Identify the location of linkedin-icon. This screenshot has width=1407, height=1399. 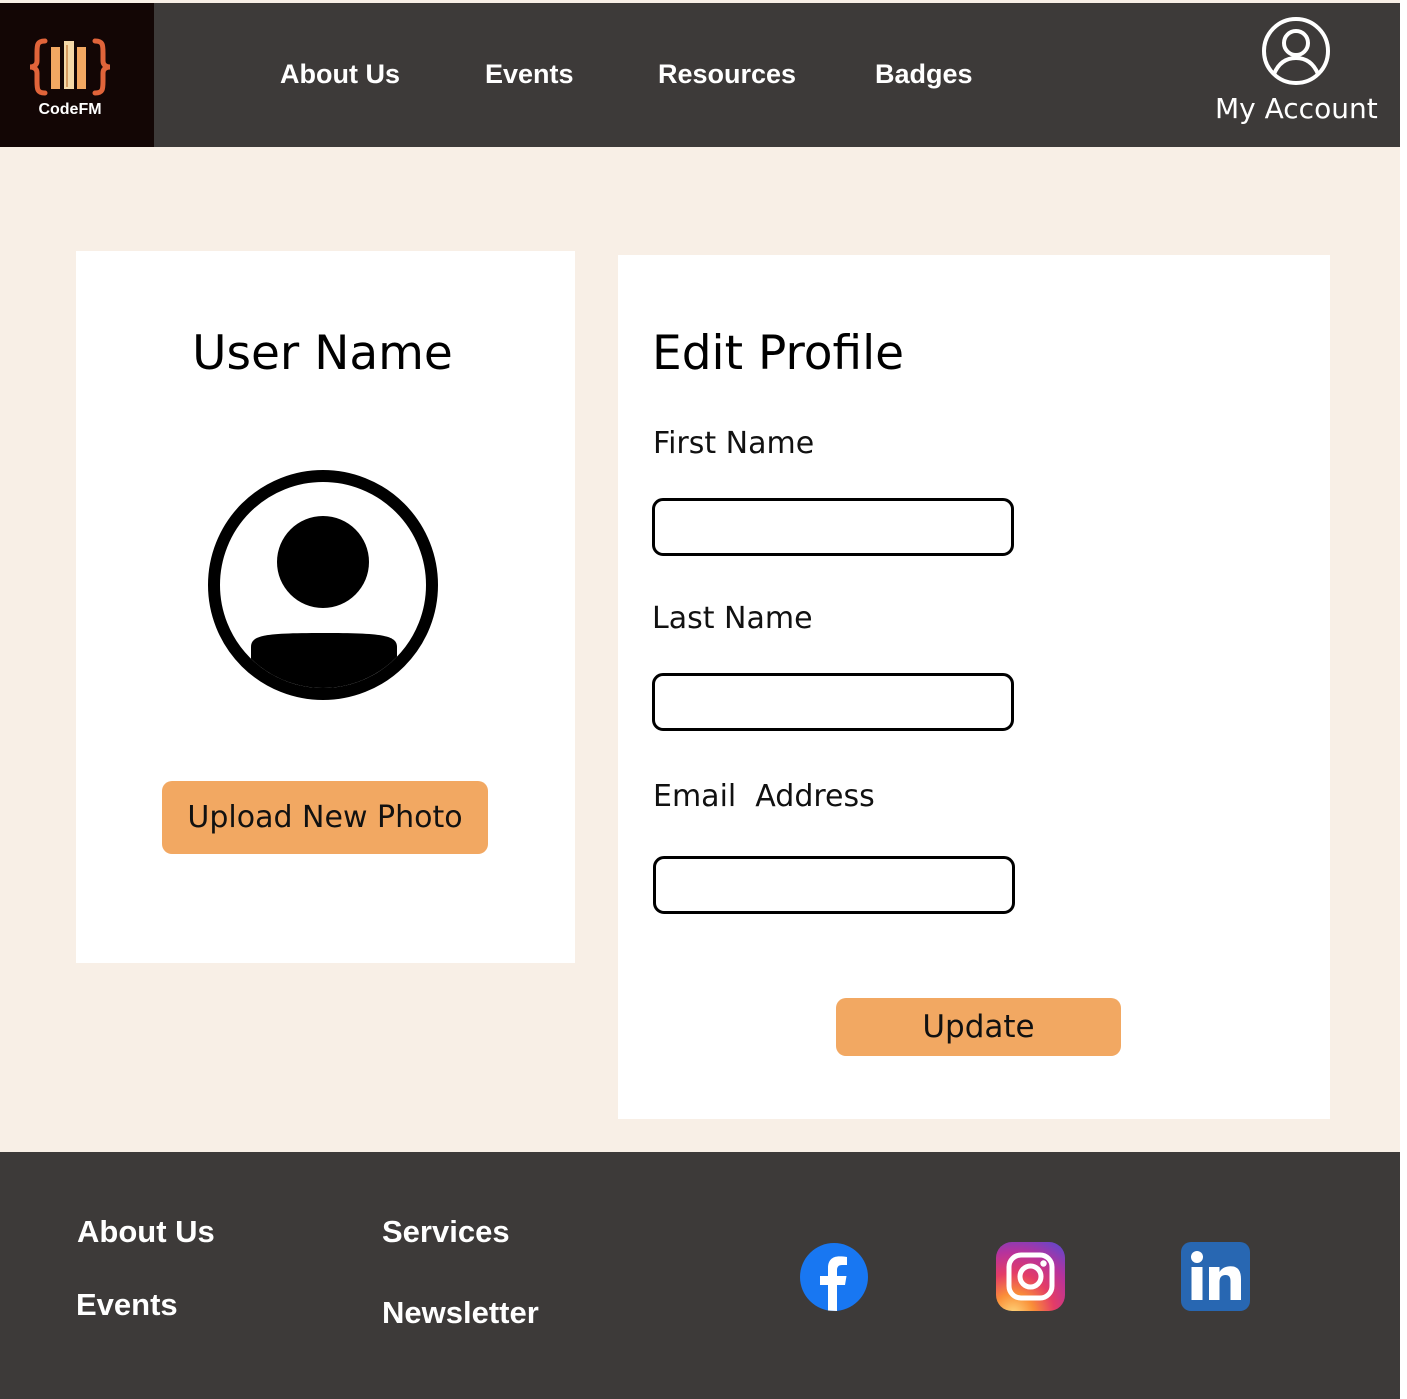
(1215, 1276).